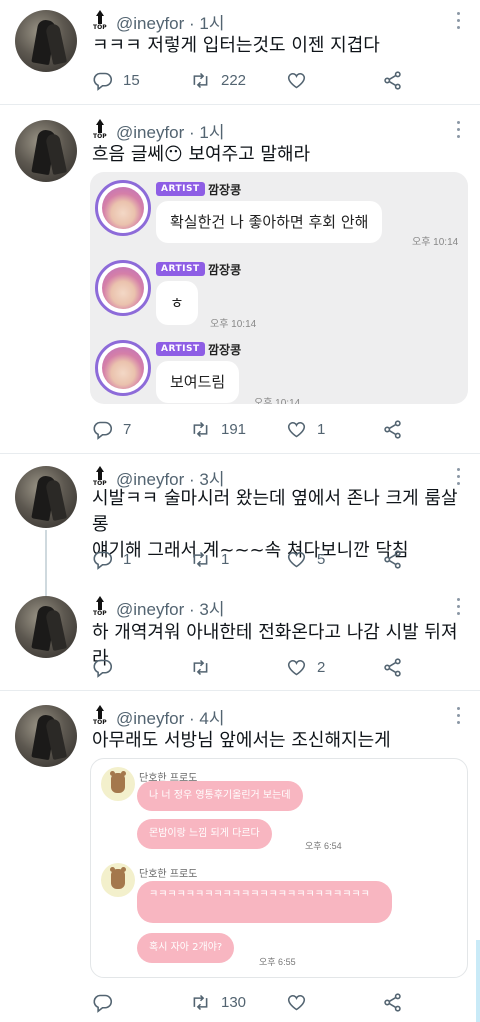 Image resolution: width=480 pixels, height=1022 pixels. I want to click on chat-bubble: 보여드림, so click(198, 382).